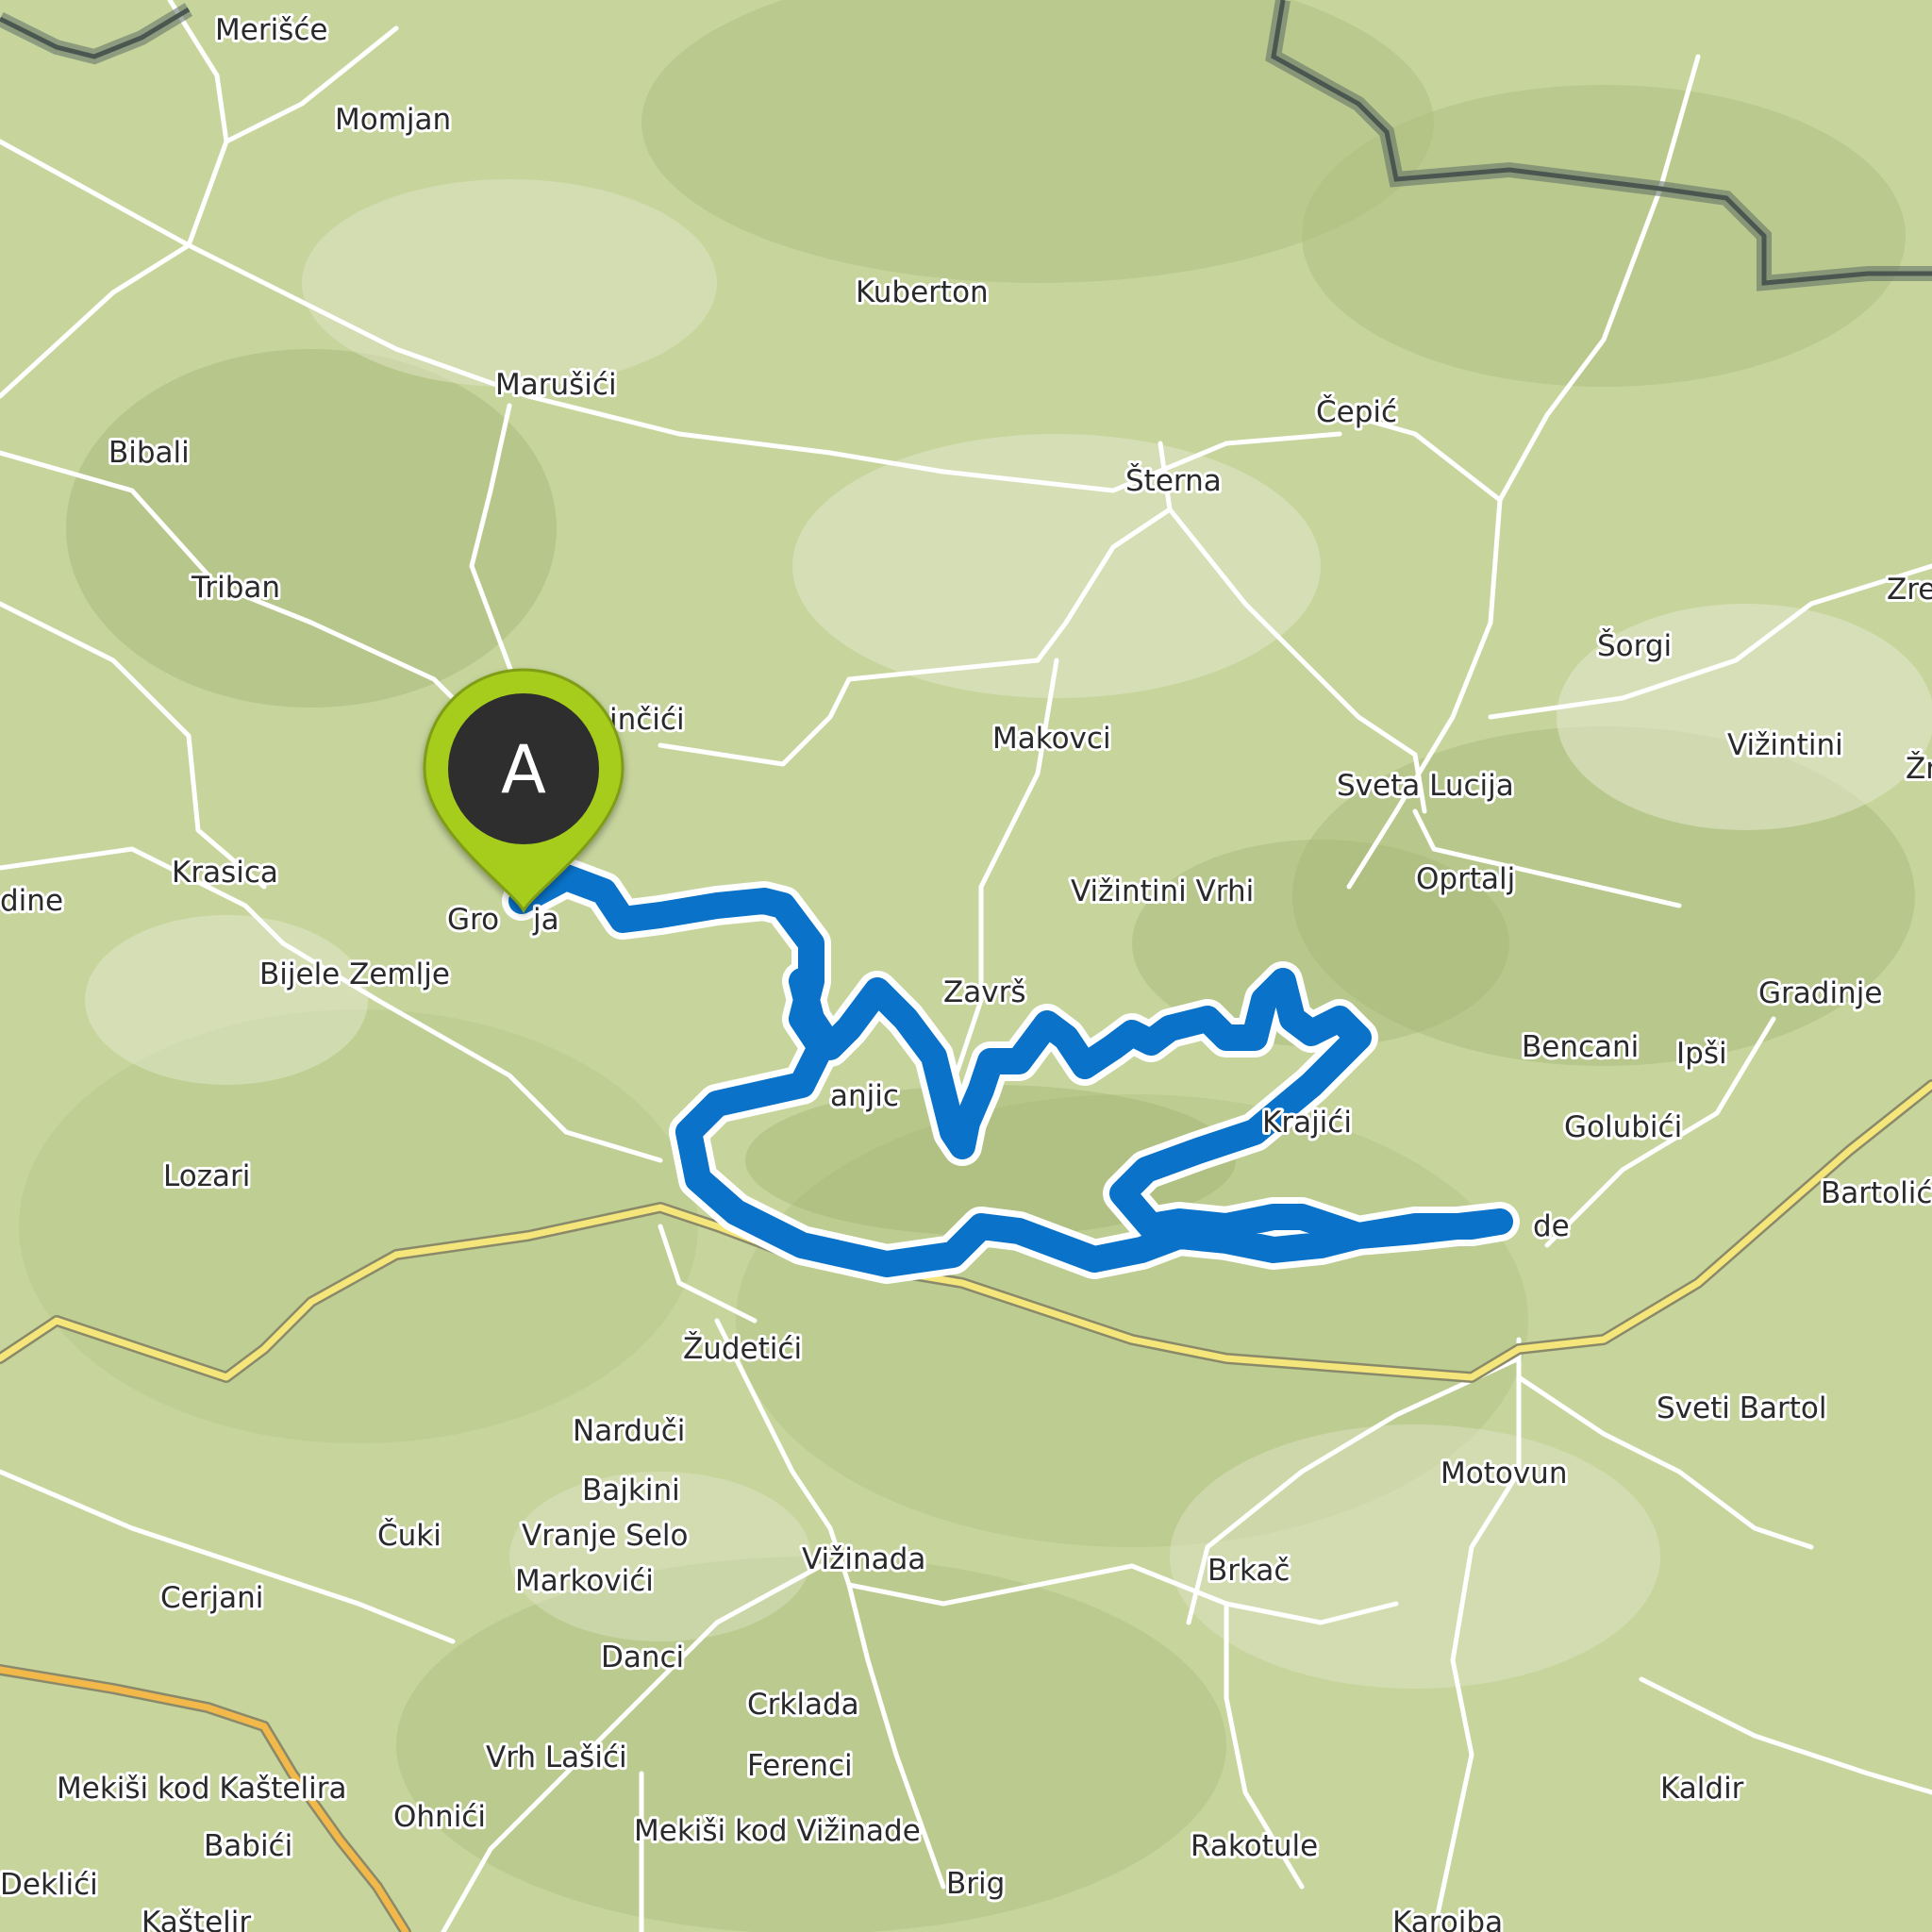 The height and width of the screenshot is (1932, 1932). I want to click on place-label-bencani: Bencani, so click(1581, 1047).